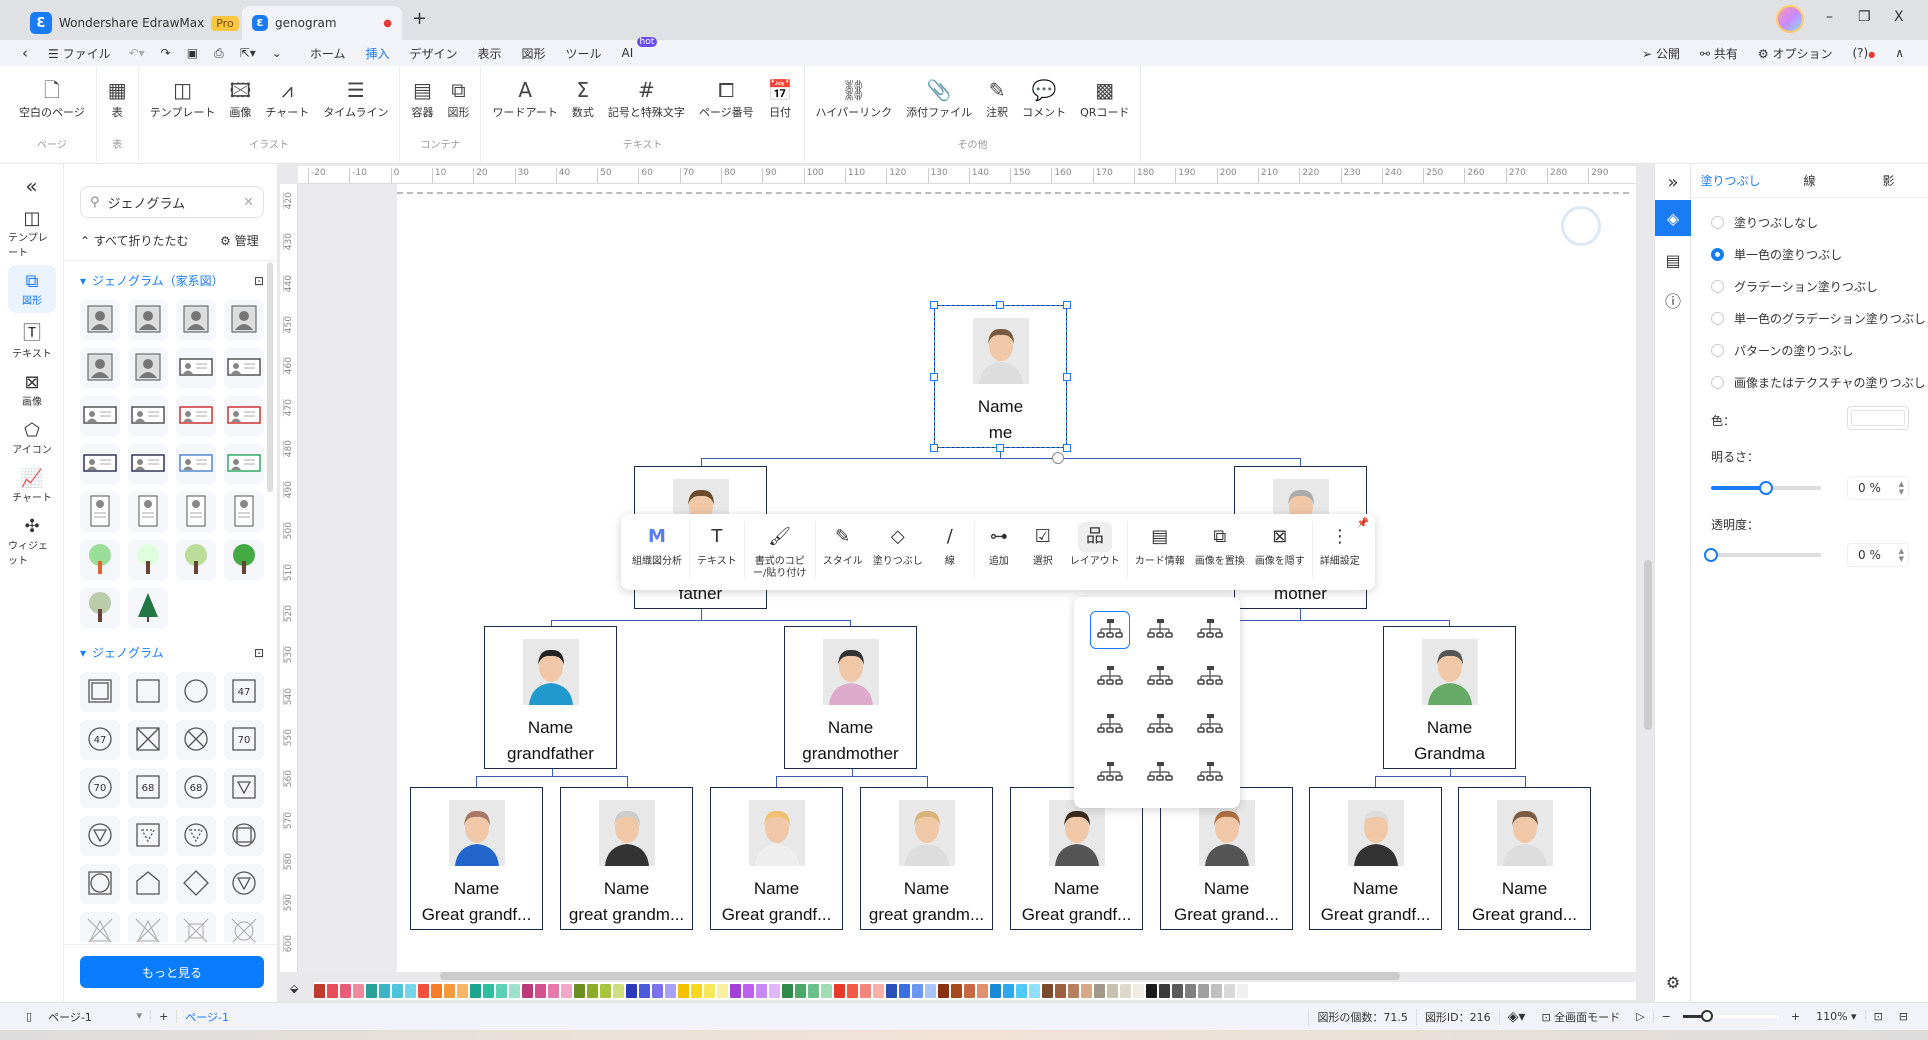 The image size is (1928, 1040). What do you see at coordinates (19, 53) in the screenshot?
I see `back-icon: ‹` at bounding box center [19, 53].